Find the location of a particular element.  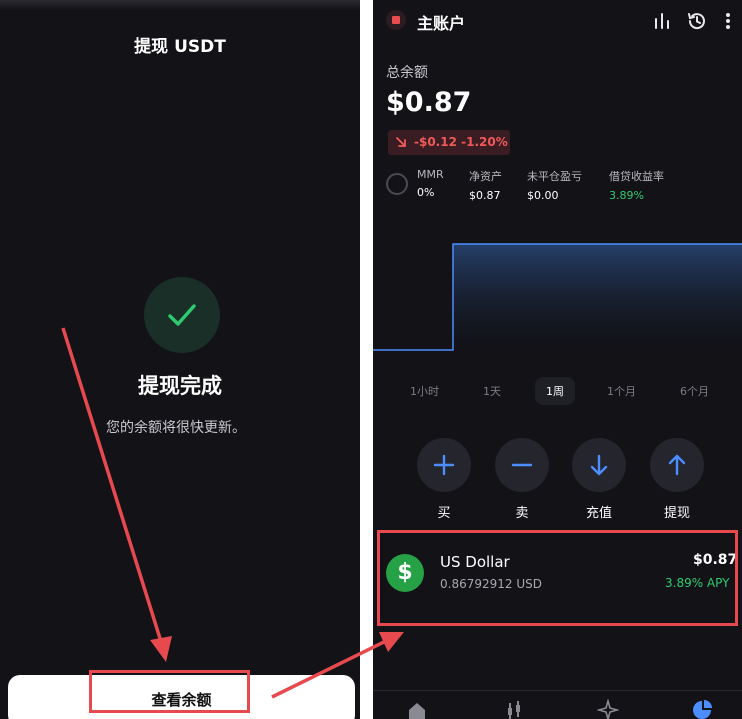

bar-chart-icon is located at coordinates (662, 21).